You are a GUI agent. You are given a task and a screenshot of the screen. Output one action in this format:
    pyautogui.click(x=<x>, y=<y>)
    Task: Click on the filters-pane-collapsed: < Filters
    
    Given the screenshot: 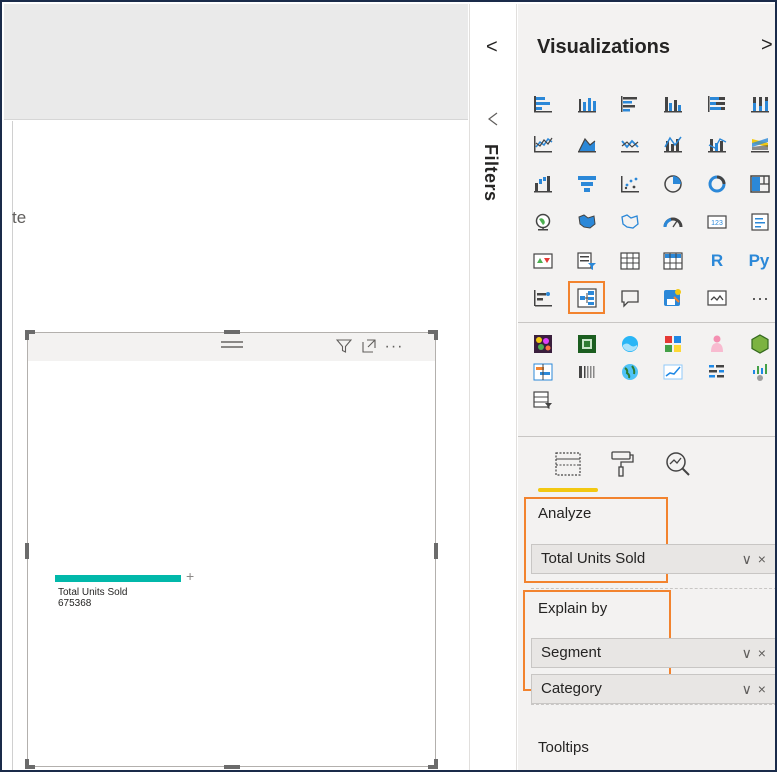 What is the action you would take?
    pyautogui.click(x=493, y=387)
    